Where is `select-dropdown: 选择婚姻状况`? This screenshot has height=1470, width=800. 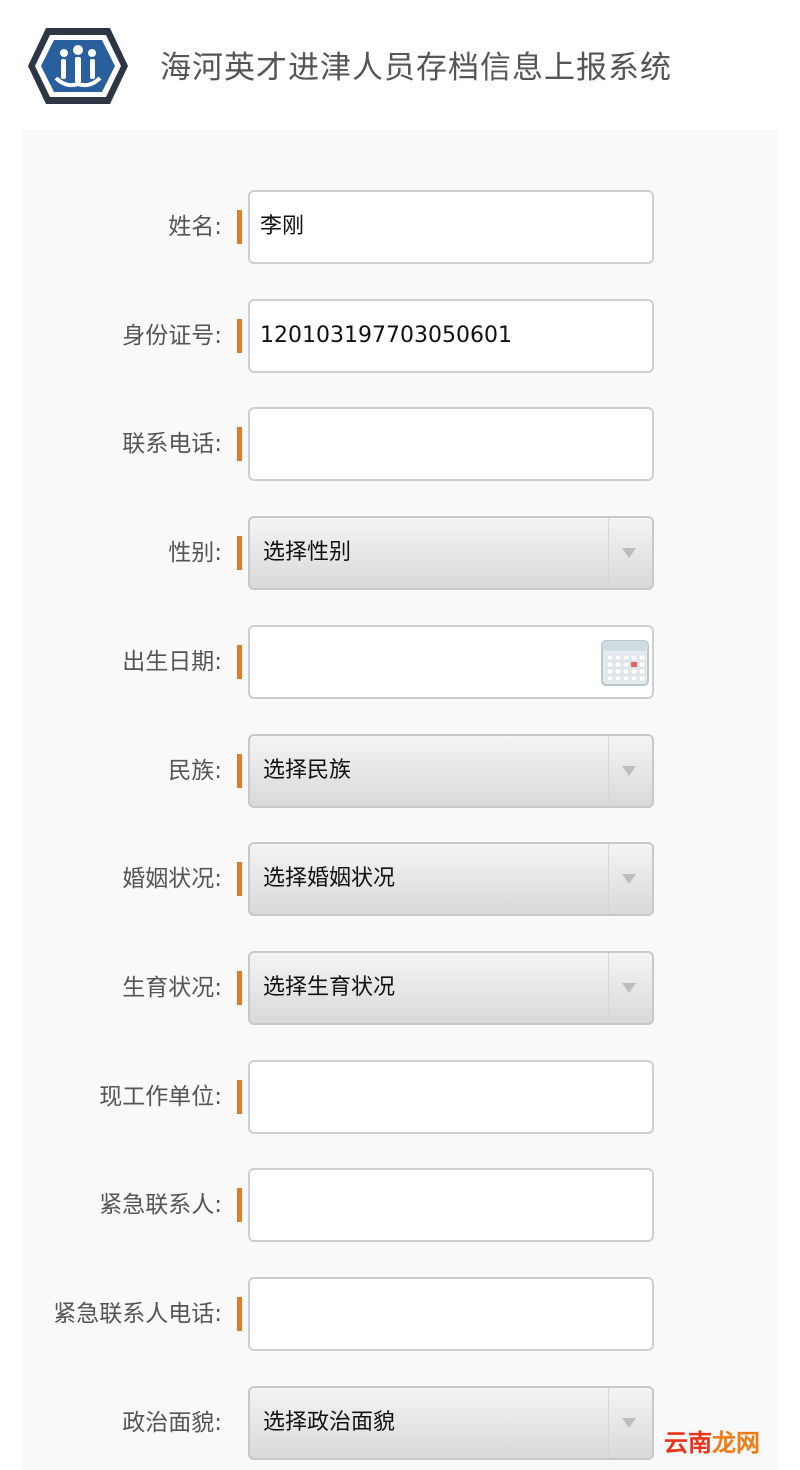
select-dropdown: 选择婚姻状况 is located at coordinates (451, 879).